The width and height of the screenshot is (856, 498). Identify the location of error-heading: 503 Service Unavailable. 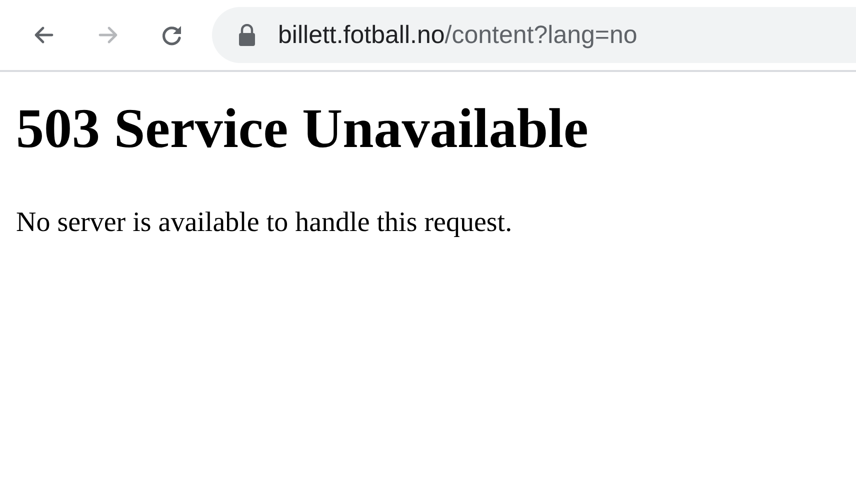
(302, 129).